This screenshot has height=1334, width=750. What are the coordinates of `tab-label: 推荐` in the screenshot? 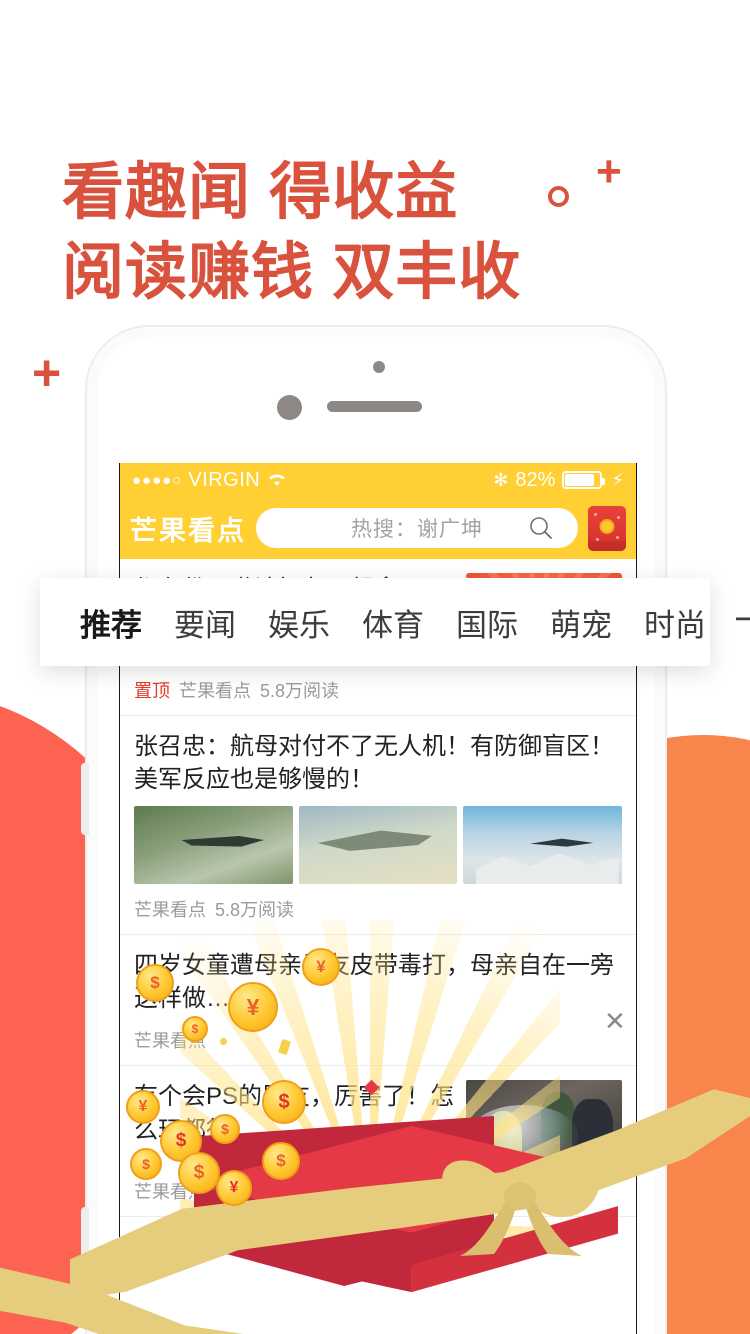 It's located at (111, 625).